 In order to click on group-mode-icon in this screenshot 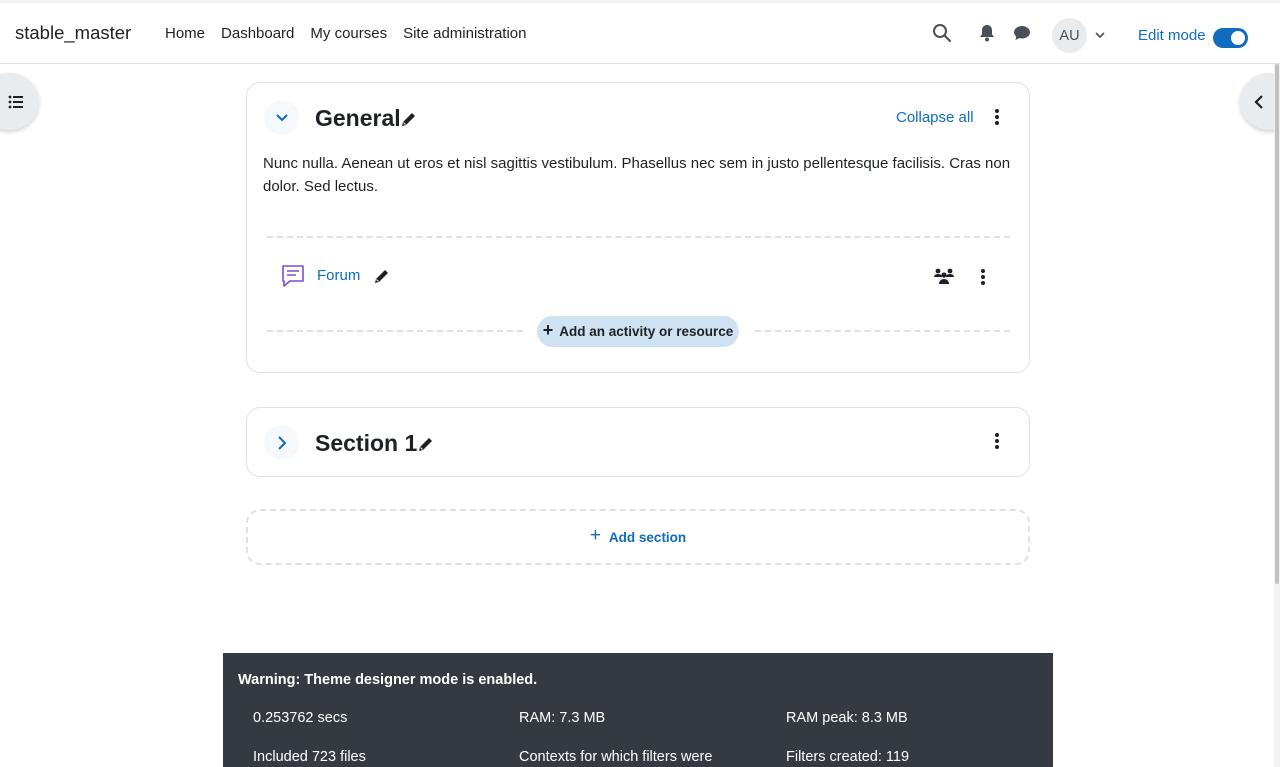, I will do `click(944, 276)`.